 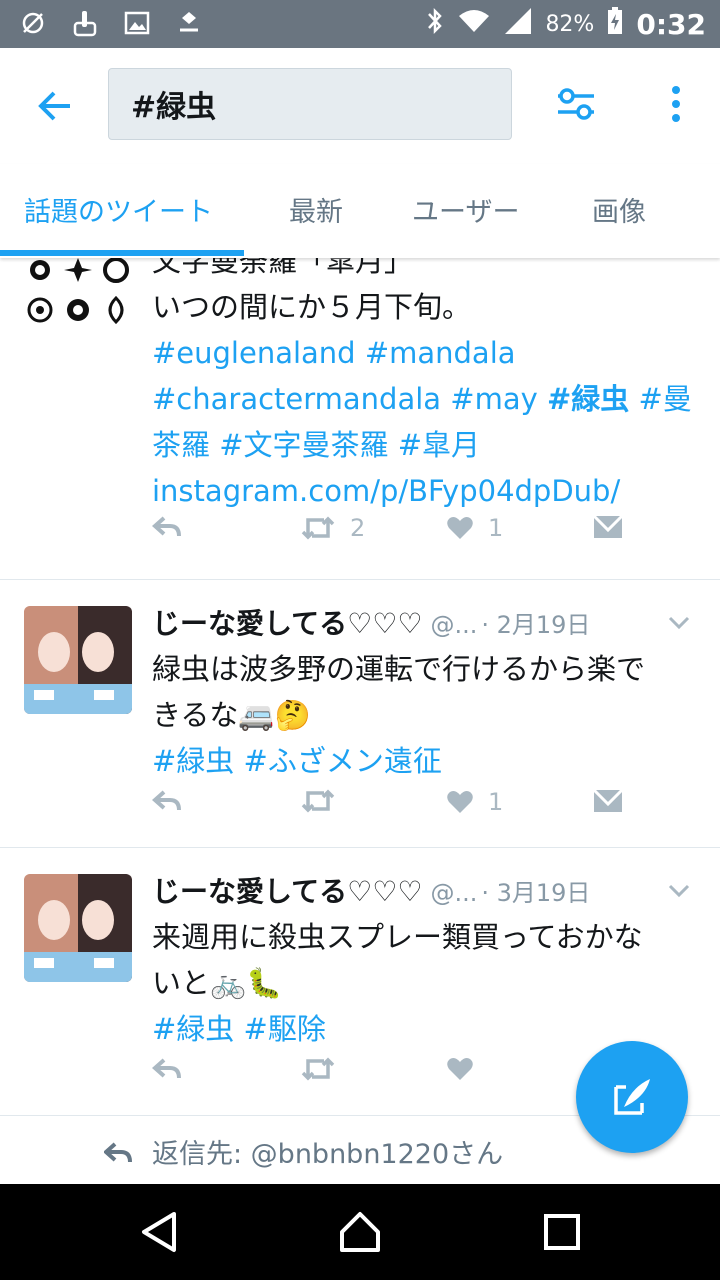 I want to click on reply-to-label: 返信先, so click(x=192, y=1154).